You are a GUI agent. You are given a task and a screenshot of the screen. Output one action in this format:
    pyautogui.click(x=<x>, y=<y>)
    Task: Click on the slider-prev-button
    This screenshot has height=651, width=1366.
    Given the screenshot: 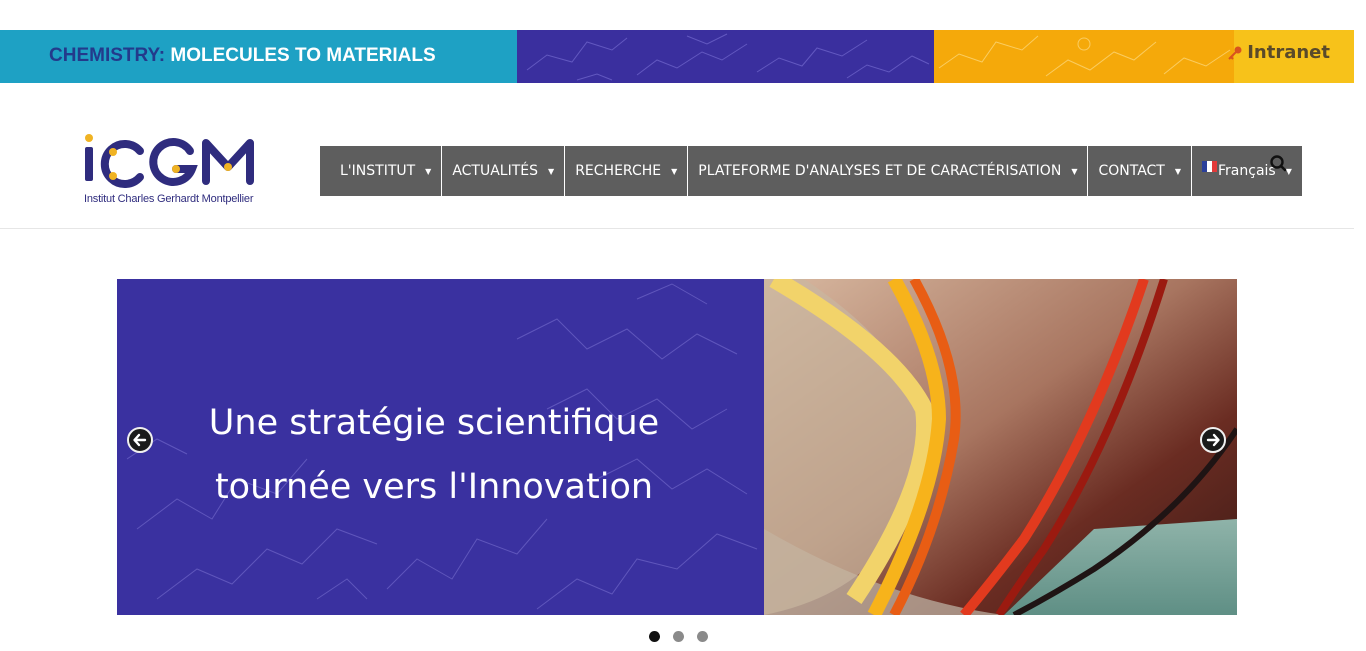 What is the action you would take?
    pyautogui.click(x=140, y=440)
    